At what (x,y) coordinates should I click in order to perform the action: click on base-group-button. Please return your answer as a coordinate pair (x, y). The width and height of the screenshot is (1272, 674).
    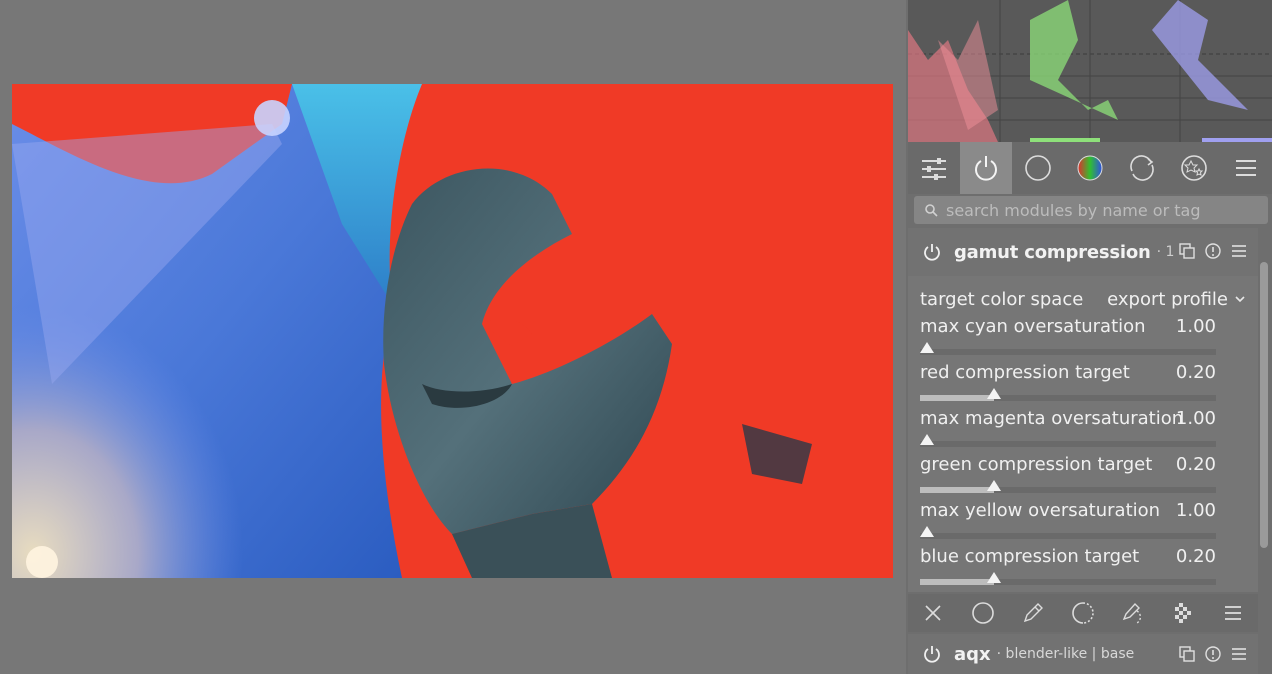
    Looking at the image, I should click on (1038, 168).